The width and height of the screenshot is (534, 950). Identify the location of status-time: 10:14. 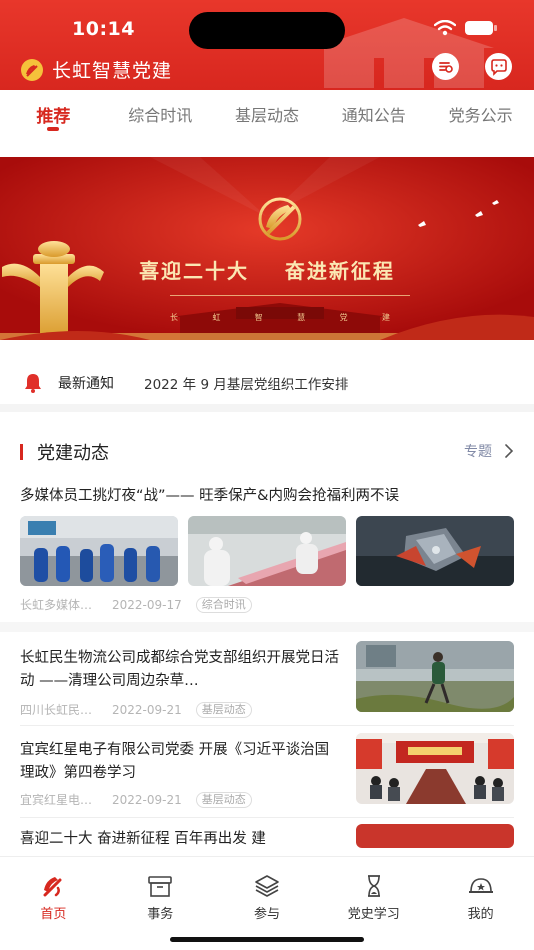
(103, 29).